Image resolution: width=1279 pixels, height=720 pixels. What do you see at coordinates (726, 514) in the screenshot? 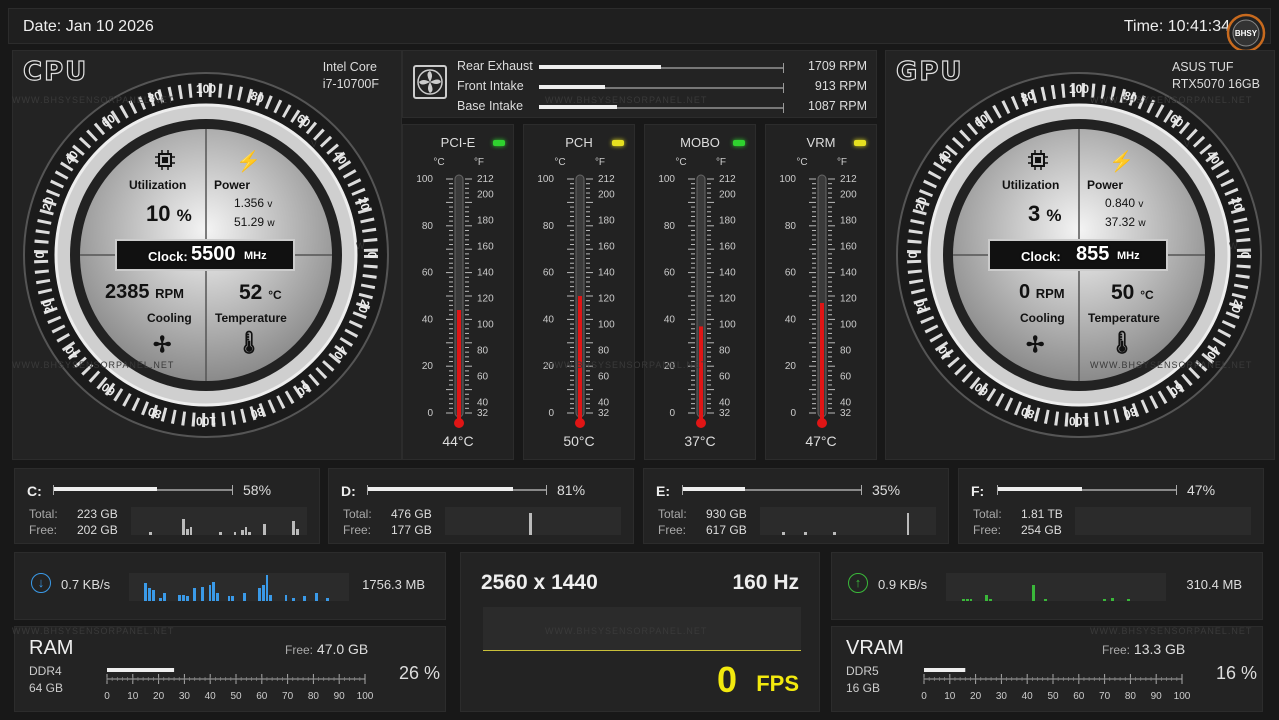
I see `drive-total: 930 GB` at bounding box center [726, 514].